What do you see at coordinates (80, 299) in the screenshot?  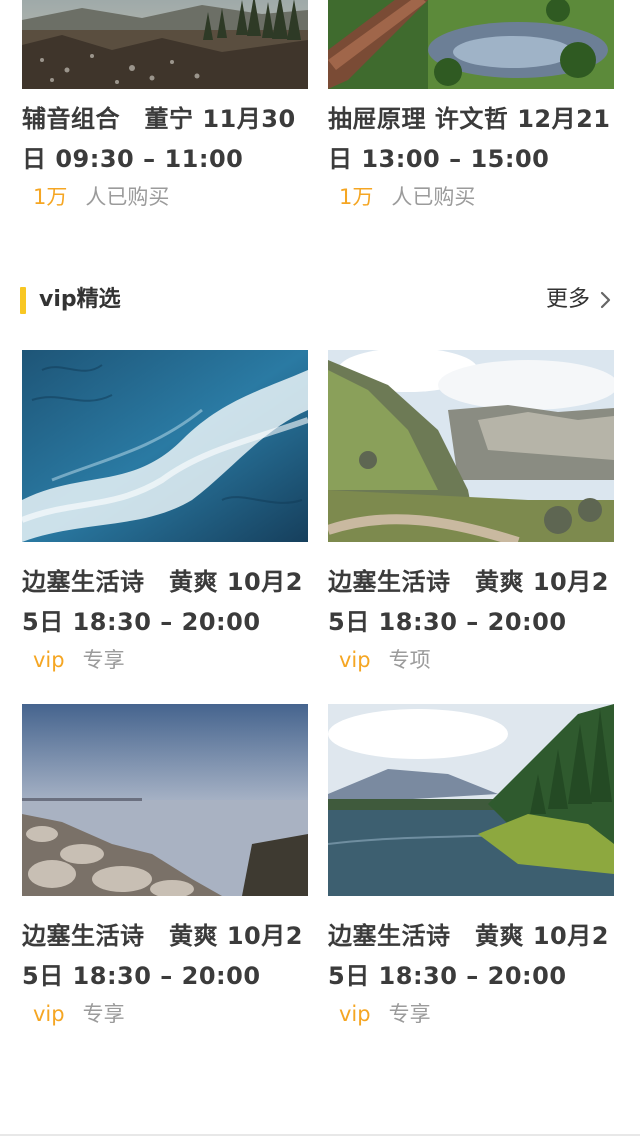 I see `section-title: vip精选` at bounding box center [80, 299].